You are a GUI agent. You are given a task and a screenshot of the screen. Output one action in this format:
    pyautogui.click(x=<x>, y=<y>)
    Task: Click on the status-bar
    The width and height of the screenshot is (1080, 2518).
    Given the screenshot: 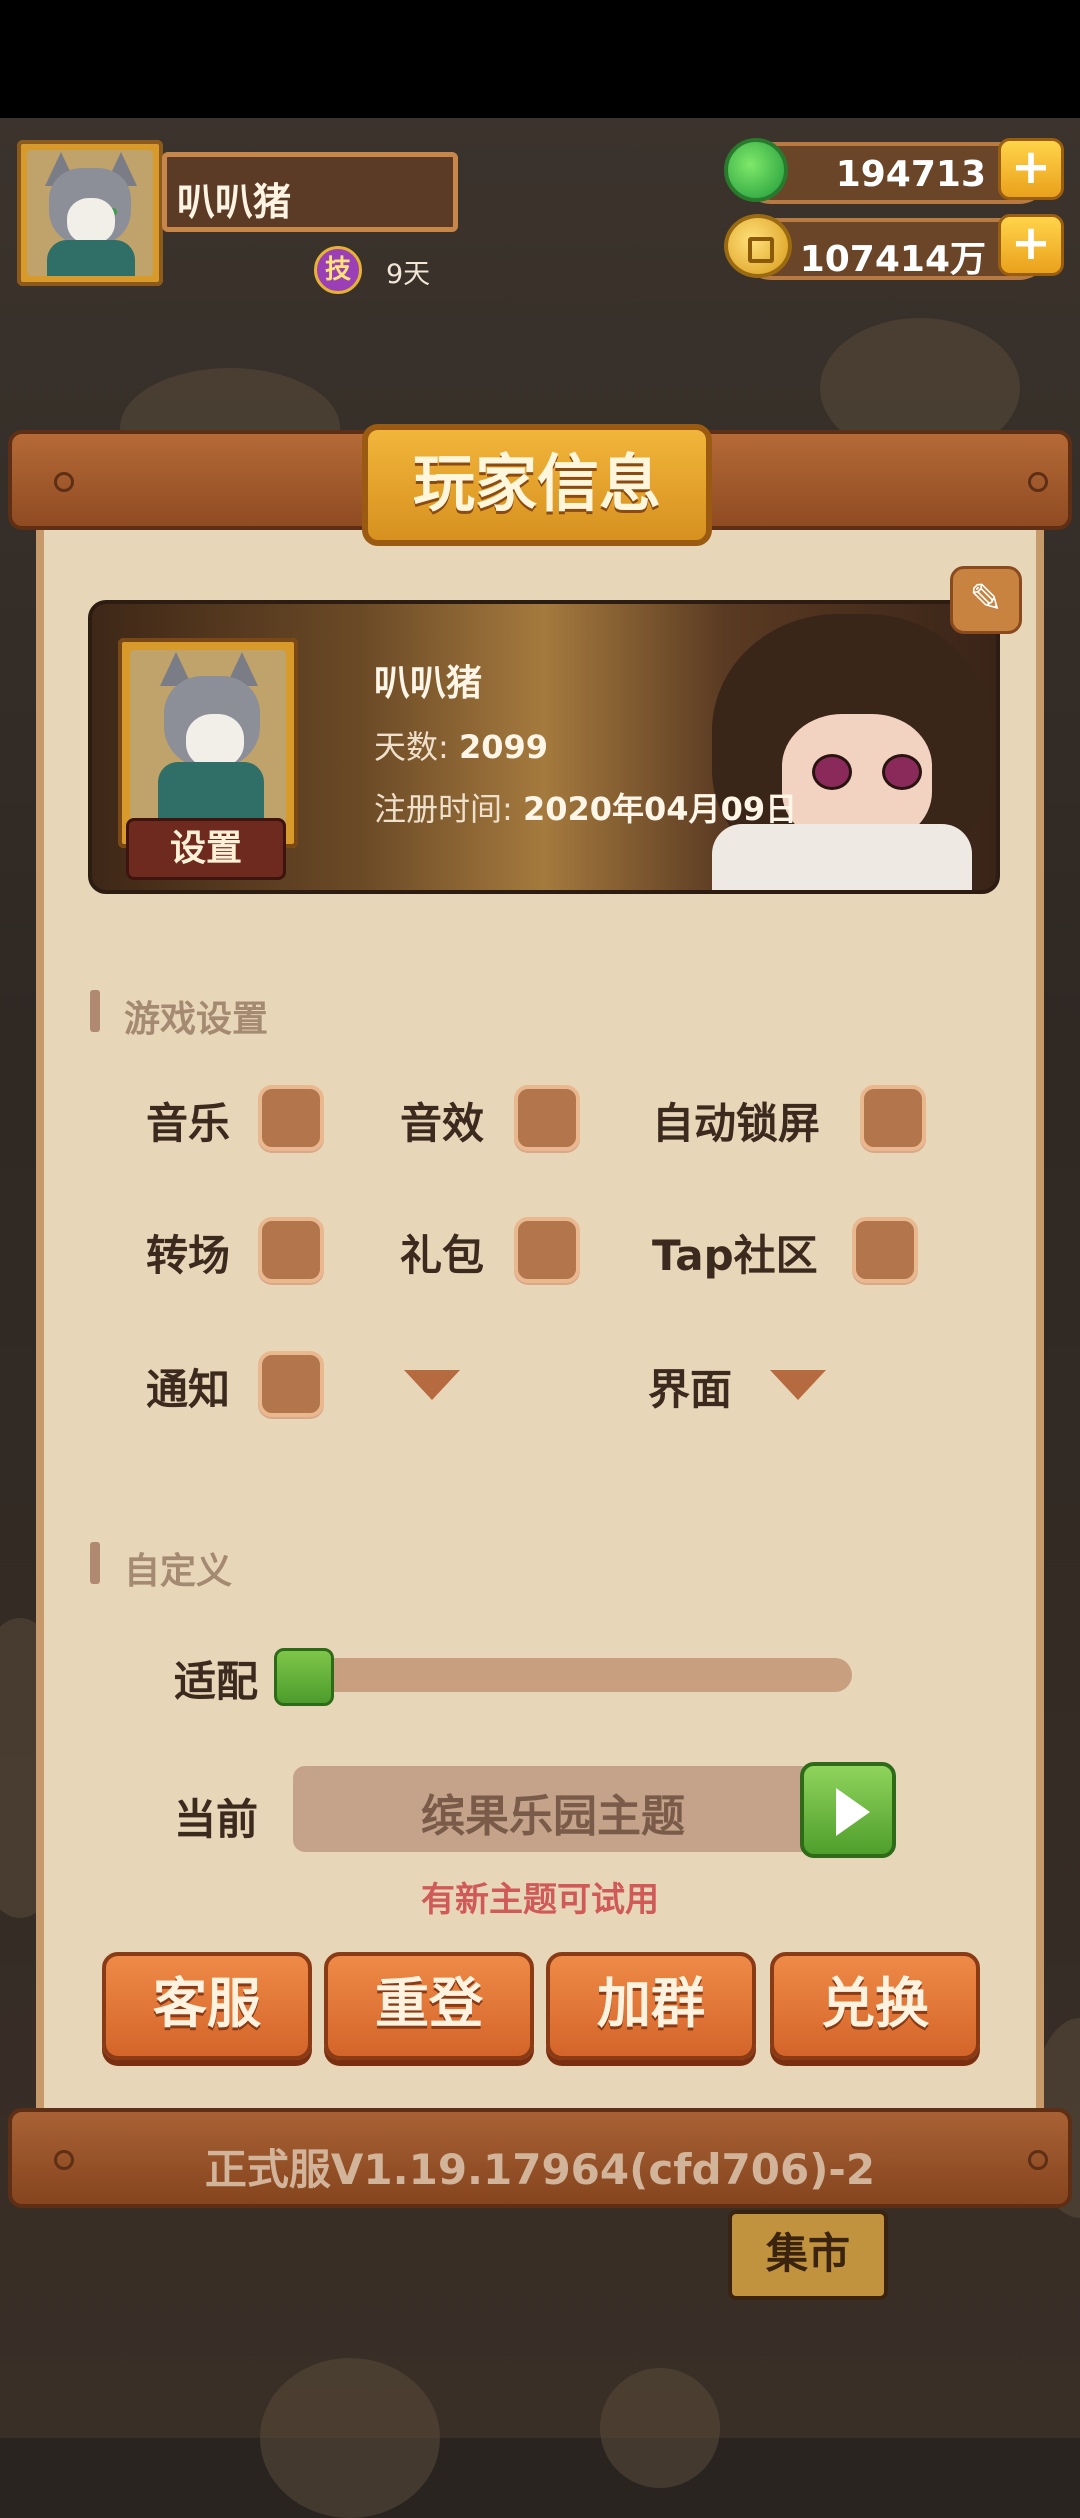 What is the action you would take?
    pyautogui.click(x=540, y=59)
    